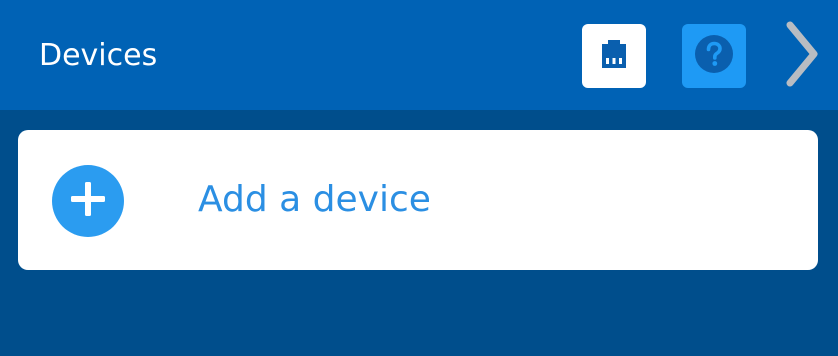  Describe the element at coordinates (314, 200) in the screenshot. I see `add-device-label: Add a device` at that location.